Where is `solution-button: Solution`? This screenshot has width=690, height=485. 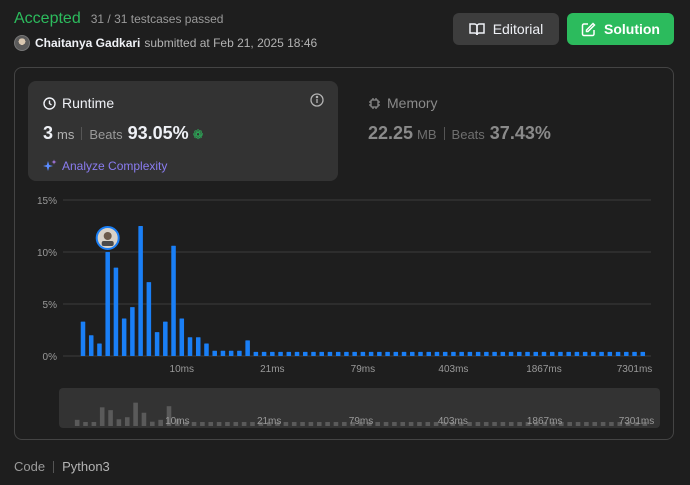
solution-button: Solution is located at coordinates (620, 29).